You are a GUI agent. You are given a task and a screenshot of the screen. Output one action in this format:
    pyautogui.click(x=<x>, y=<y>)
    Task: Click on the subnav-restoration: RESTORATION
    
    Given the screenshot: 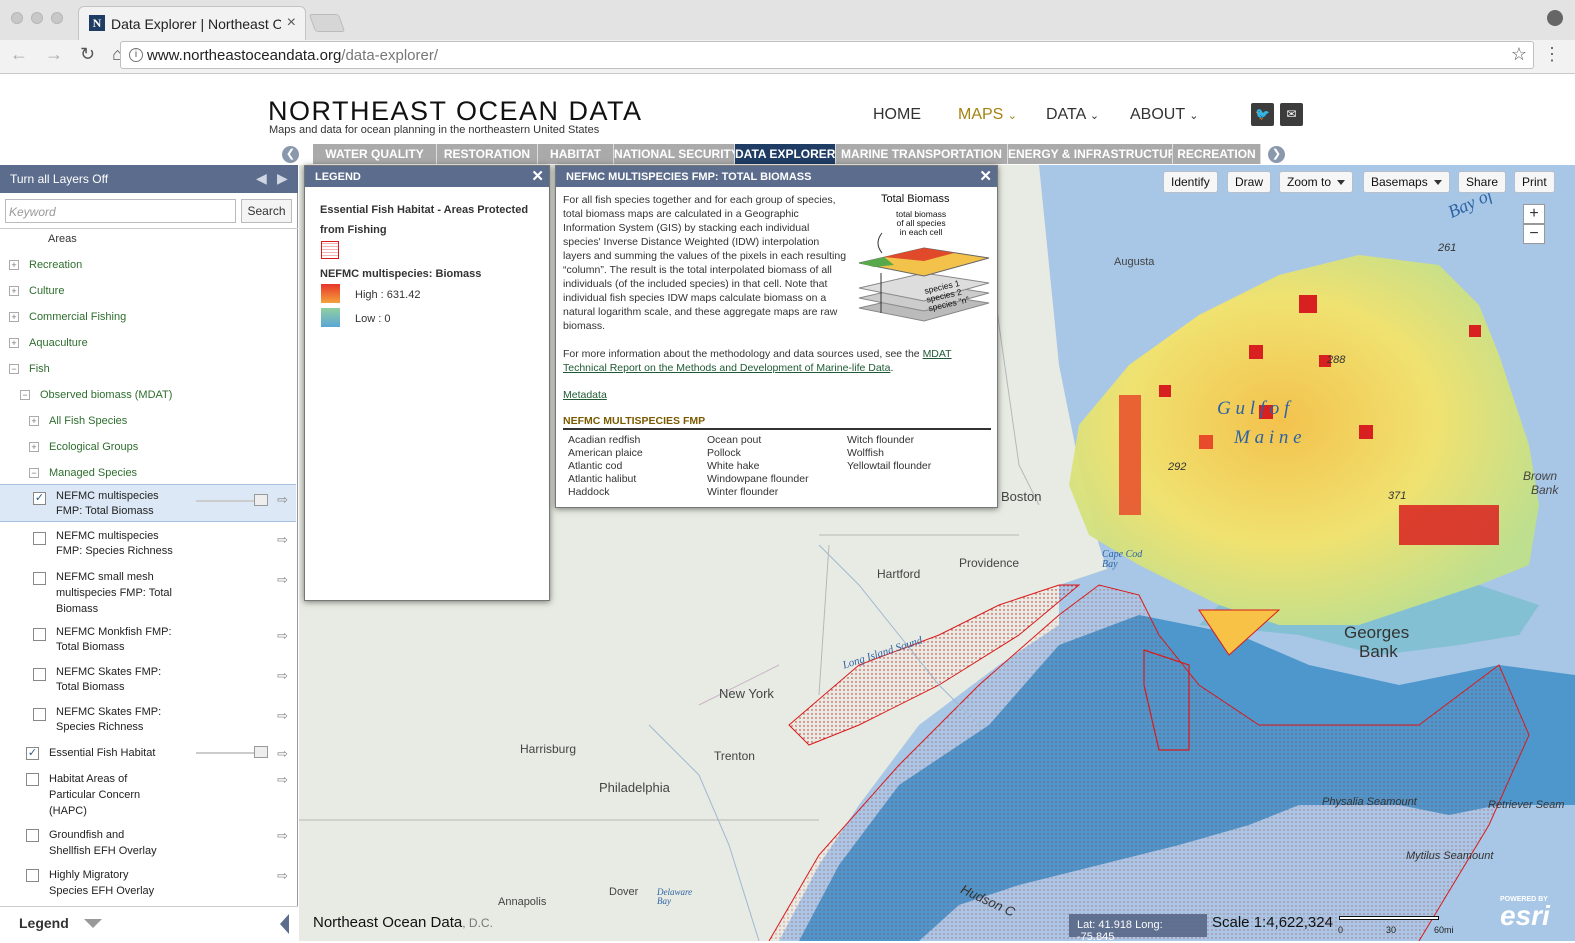 What is the action you would take?
    pyautogui.click(x=487, y=154)
    